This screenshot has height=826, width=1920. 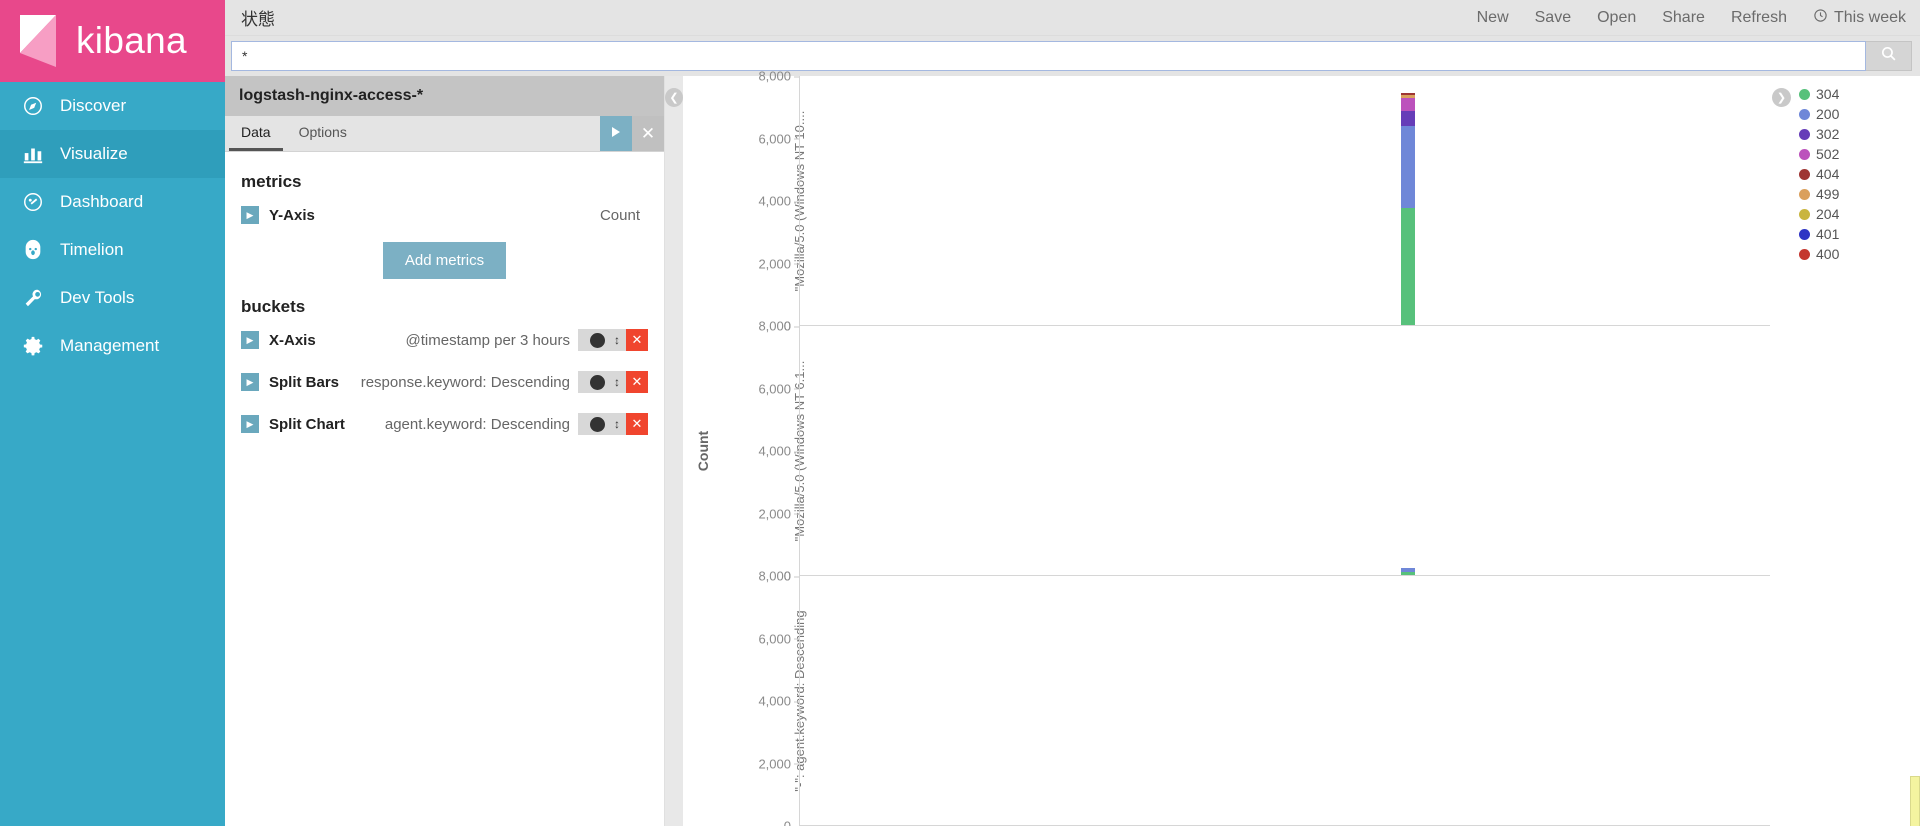 I want to click on index-pattern-label: logstash-nginx-access-*, so click(x=444, y=96).